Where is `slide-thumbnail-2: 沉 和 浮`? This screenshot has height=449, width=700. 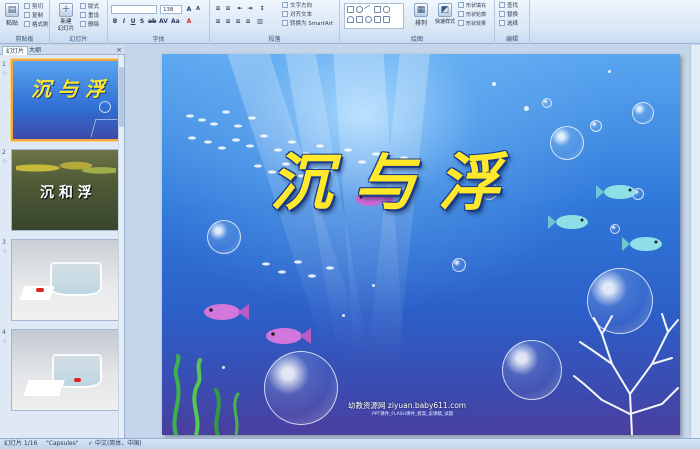
slide-thumbnail-2: 沉 和 浮 is located at coordinates (66, 190).